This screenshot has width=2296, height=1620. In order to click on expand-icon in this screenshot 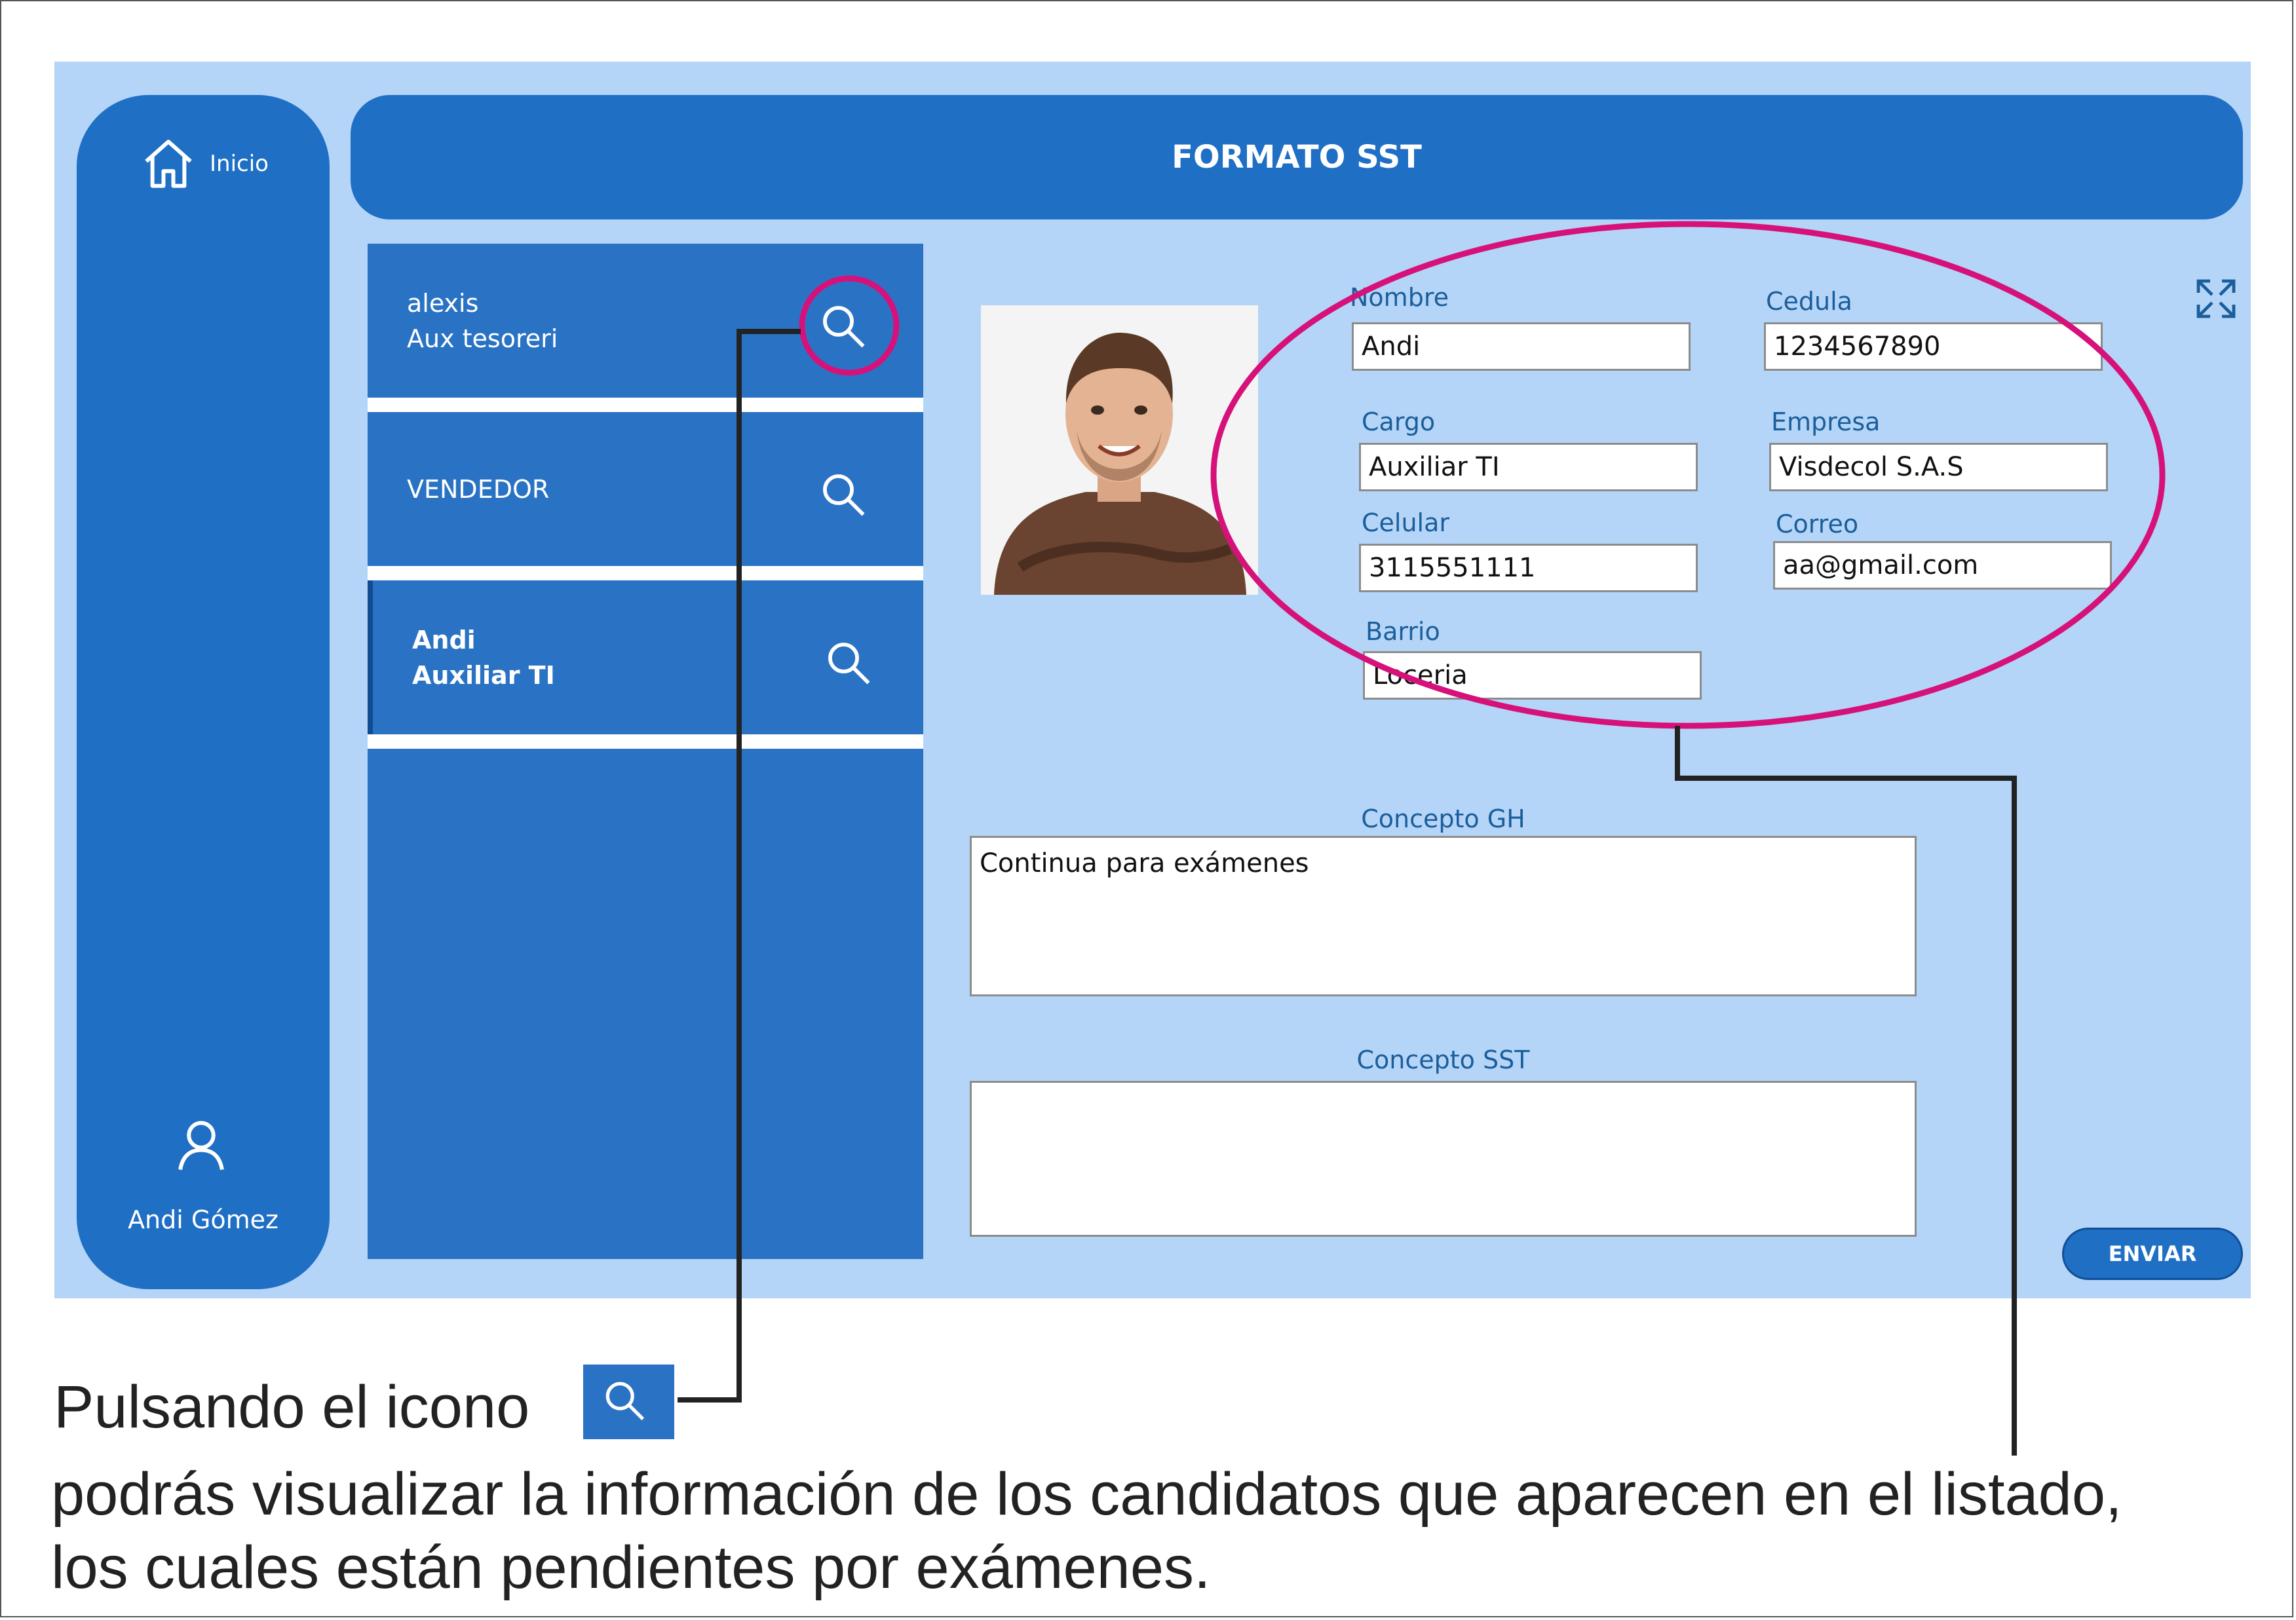, I will do `click(2216, 298)`.